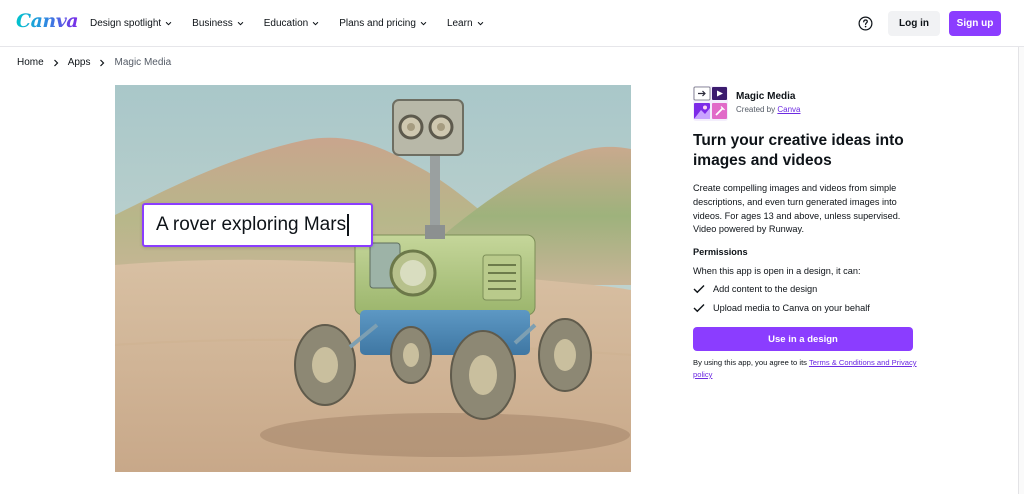 This screenshot has height=494, width=1024. I want to click on question-circle-icon, so click(865, 23).